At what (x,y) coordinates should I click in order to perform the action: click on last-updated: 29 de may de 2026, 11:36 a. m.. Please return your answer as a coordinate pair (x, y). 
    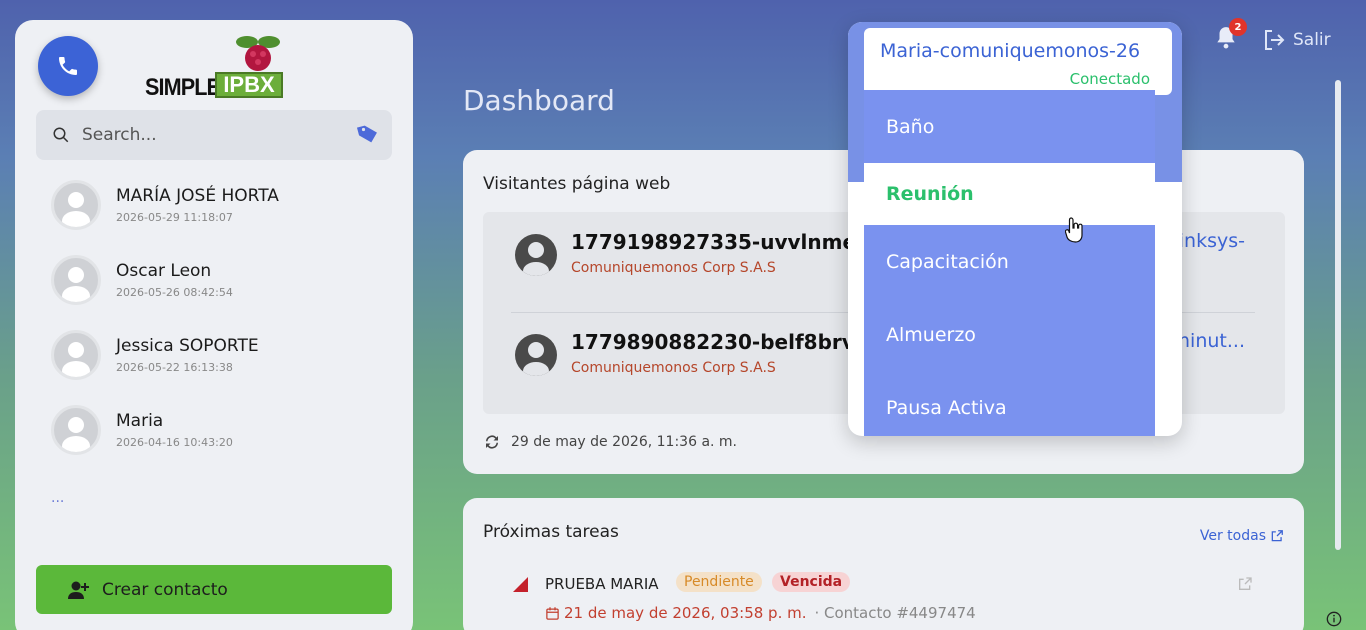
    Looking at the image, I should click on (624, 442).